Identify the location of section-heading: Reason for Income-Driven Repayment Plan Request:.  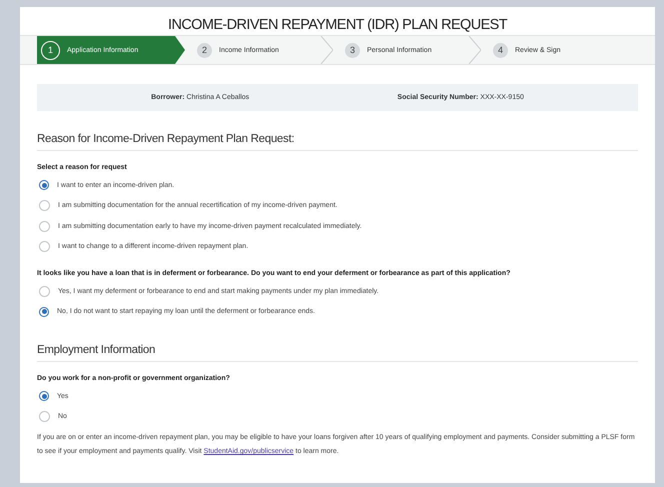
(337, 131).